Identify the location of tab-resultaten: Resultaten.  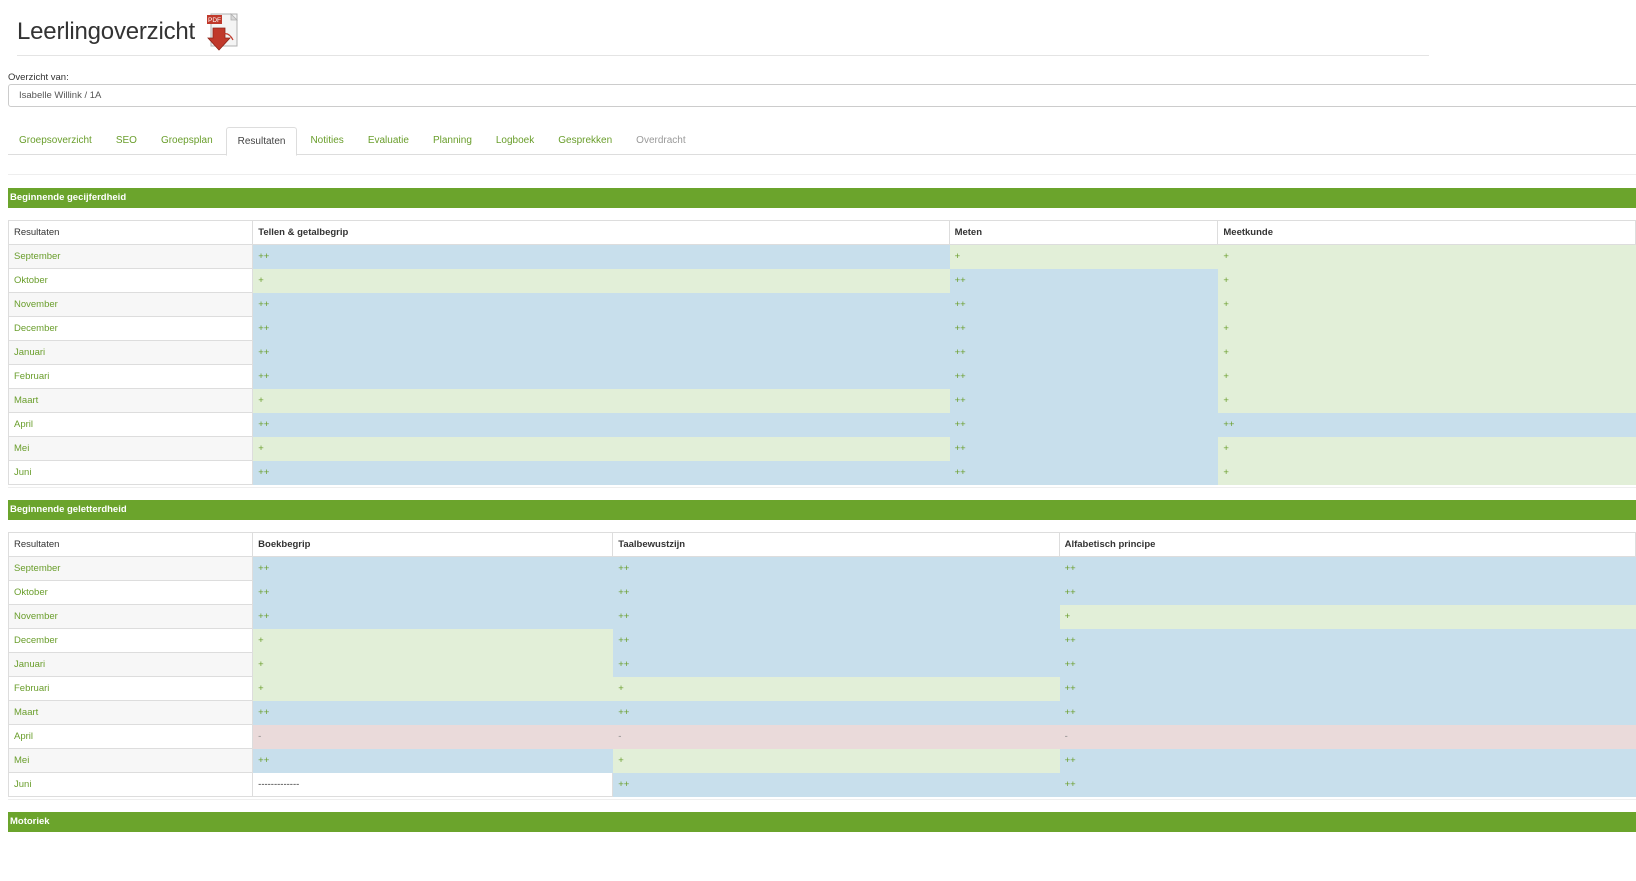
(261, 141).